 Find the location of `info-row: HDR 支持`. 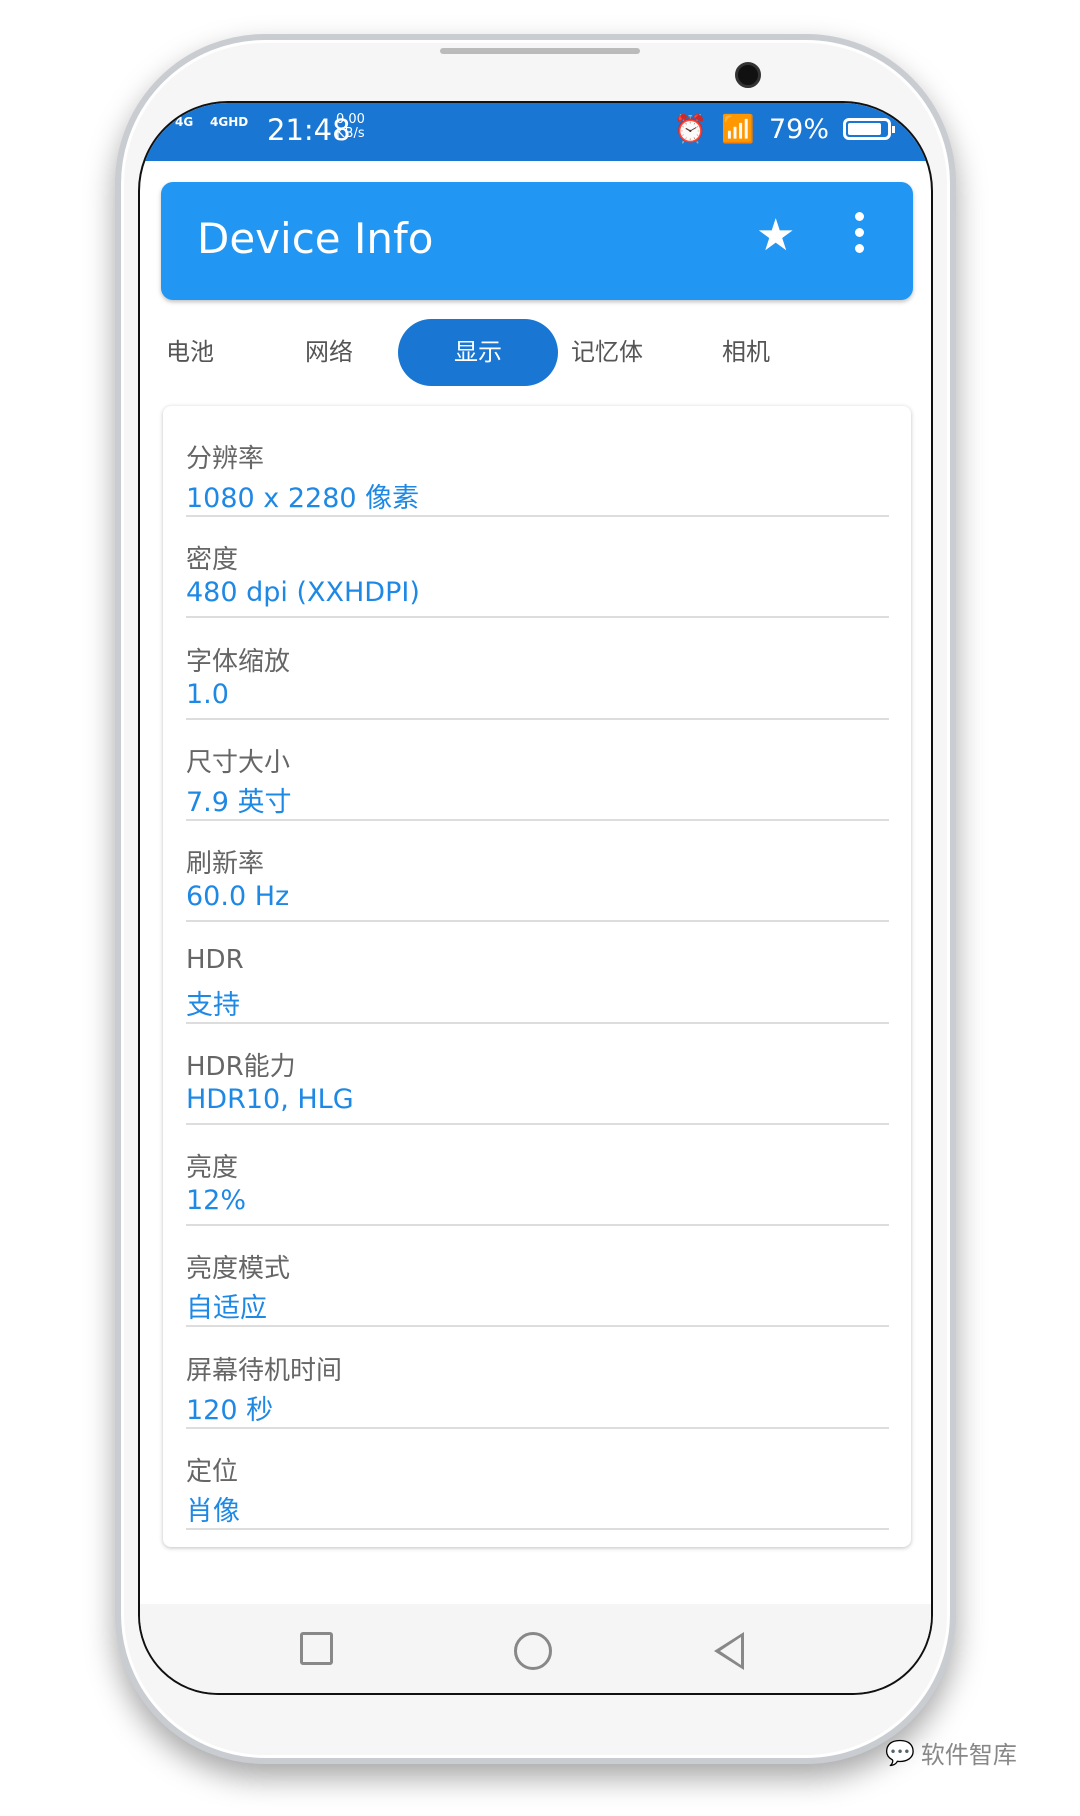

info-row: HDR 支持 is located at coordinates (537, 973).